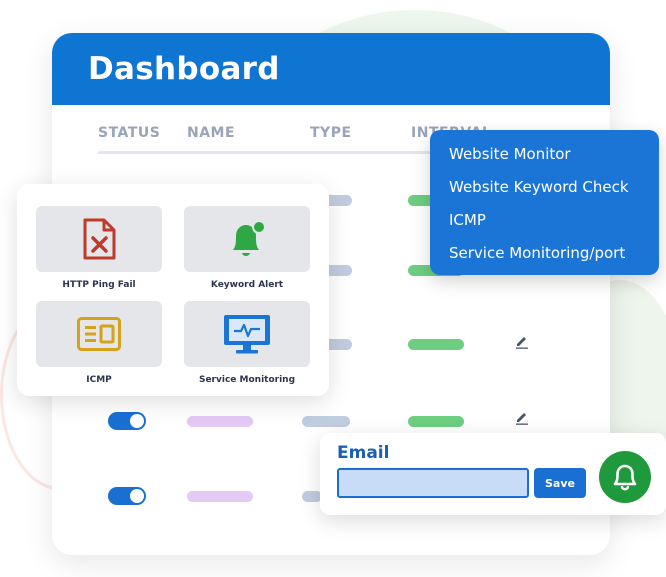  Describe the element at coordinates (129, 133) in the screenshot. I see `column-header-status: STATUS` at that location.